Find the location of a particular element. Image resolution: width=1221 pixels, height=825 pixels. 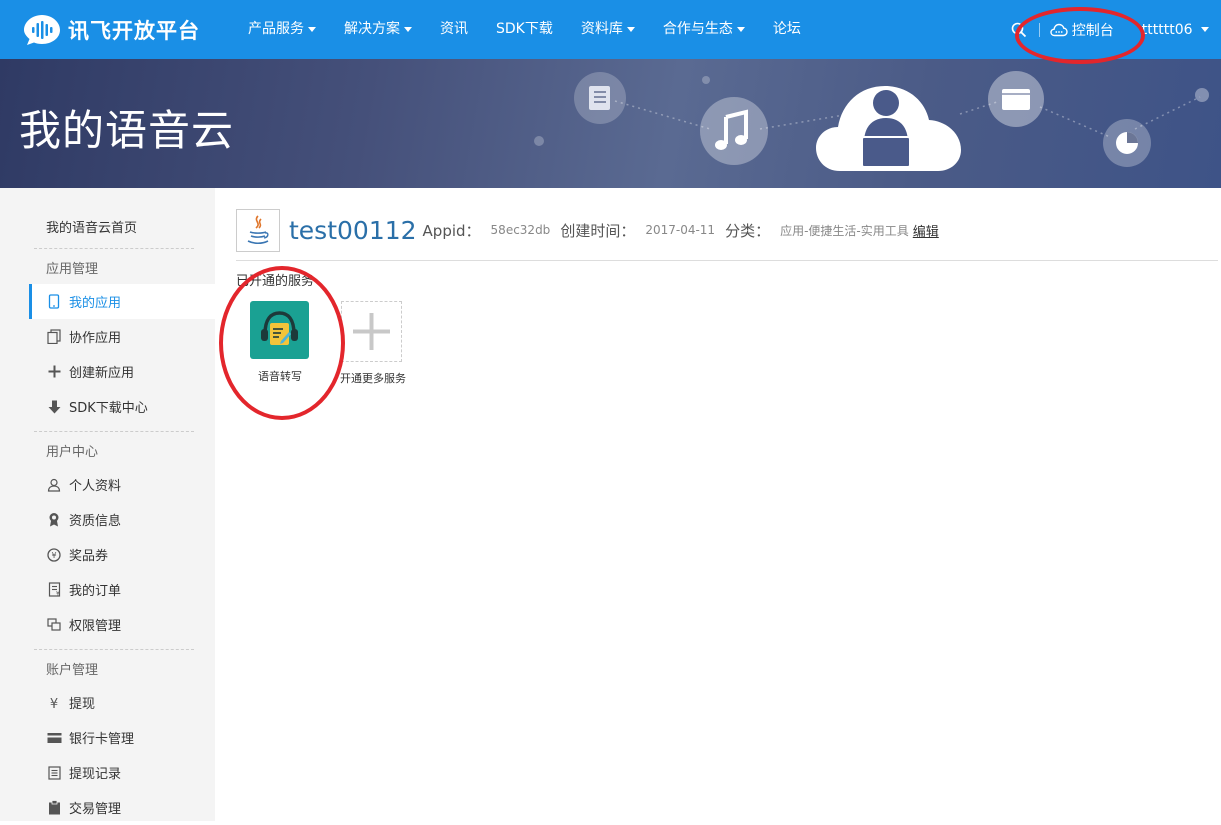

permission-icon is located at coordinates (54, 625).